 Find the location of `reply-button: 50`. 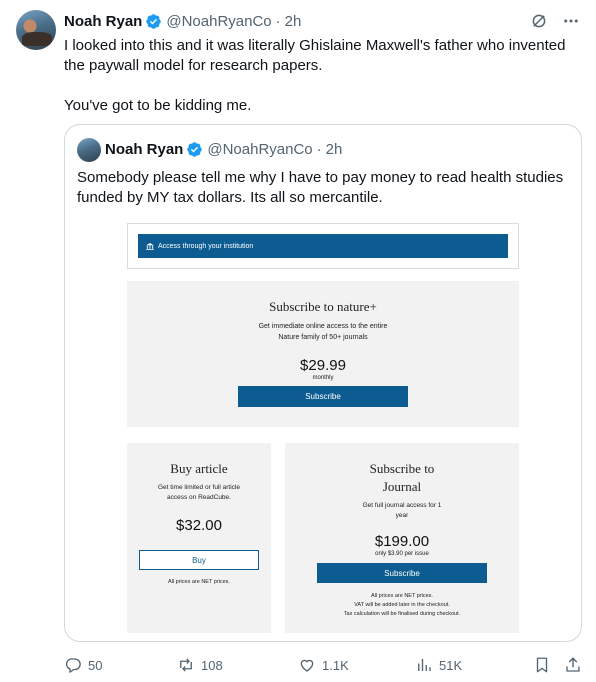

reply-button: 50 is located at coordinates (83, 665).